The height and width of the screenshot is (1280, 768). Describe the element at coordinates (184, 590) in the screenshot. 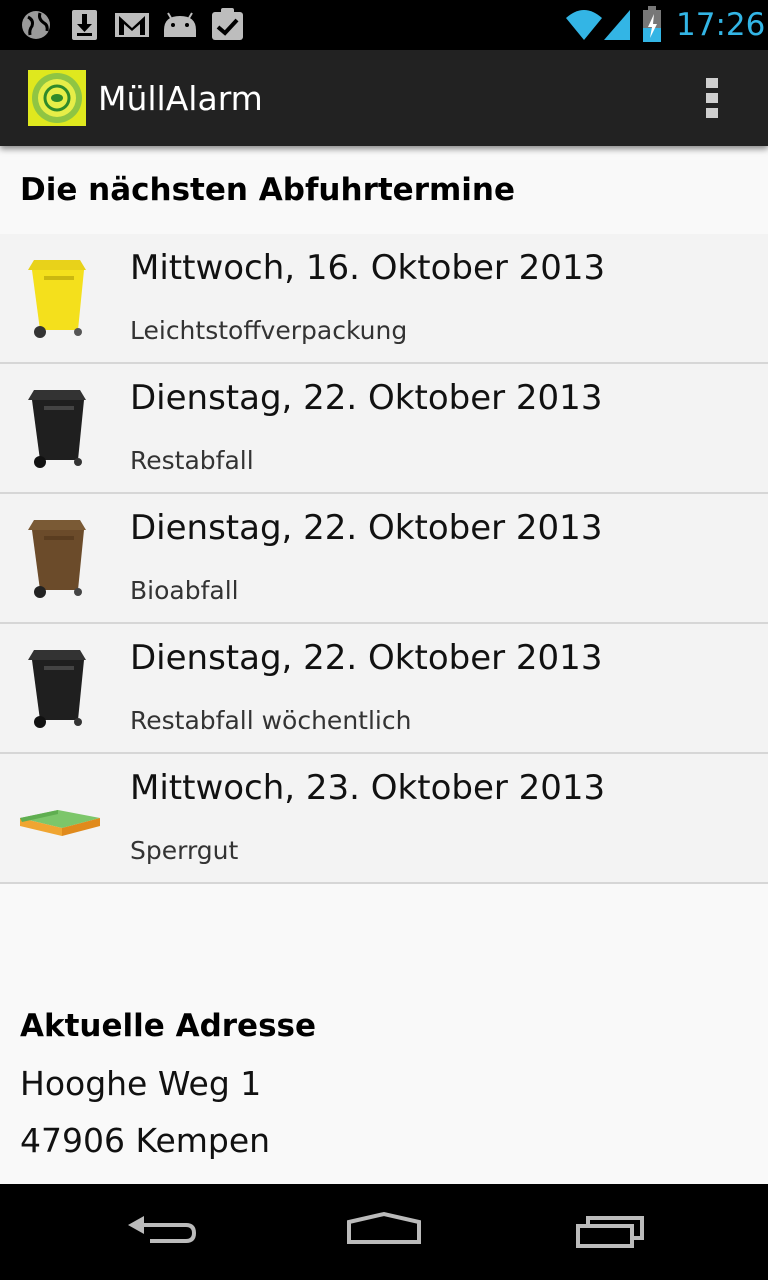

I see `appointment-type: Bioabfall` at that location.